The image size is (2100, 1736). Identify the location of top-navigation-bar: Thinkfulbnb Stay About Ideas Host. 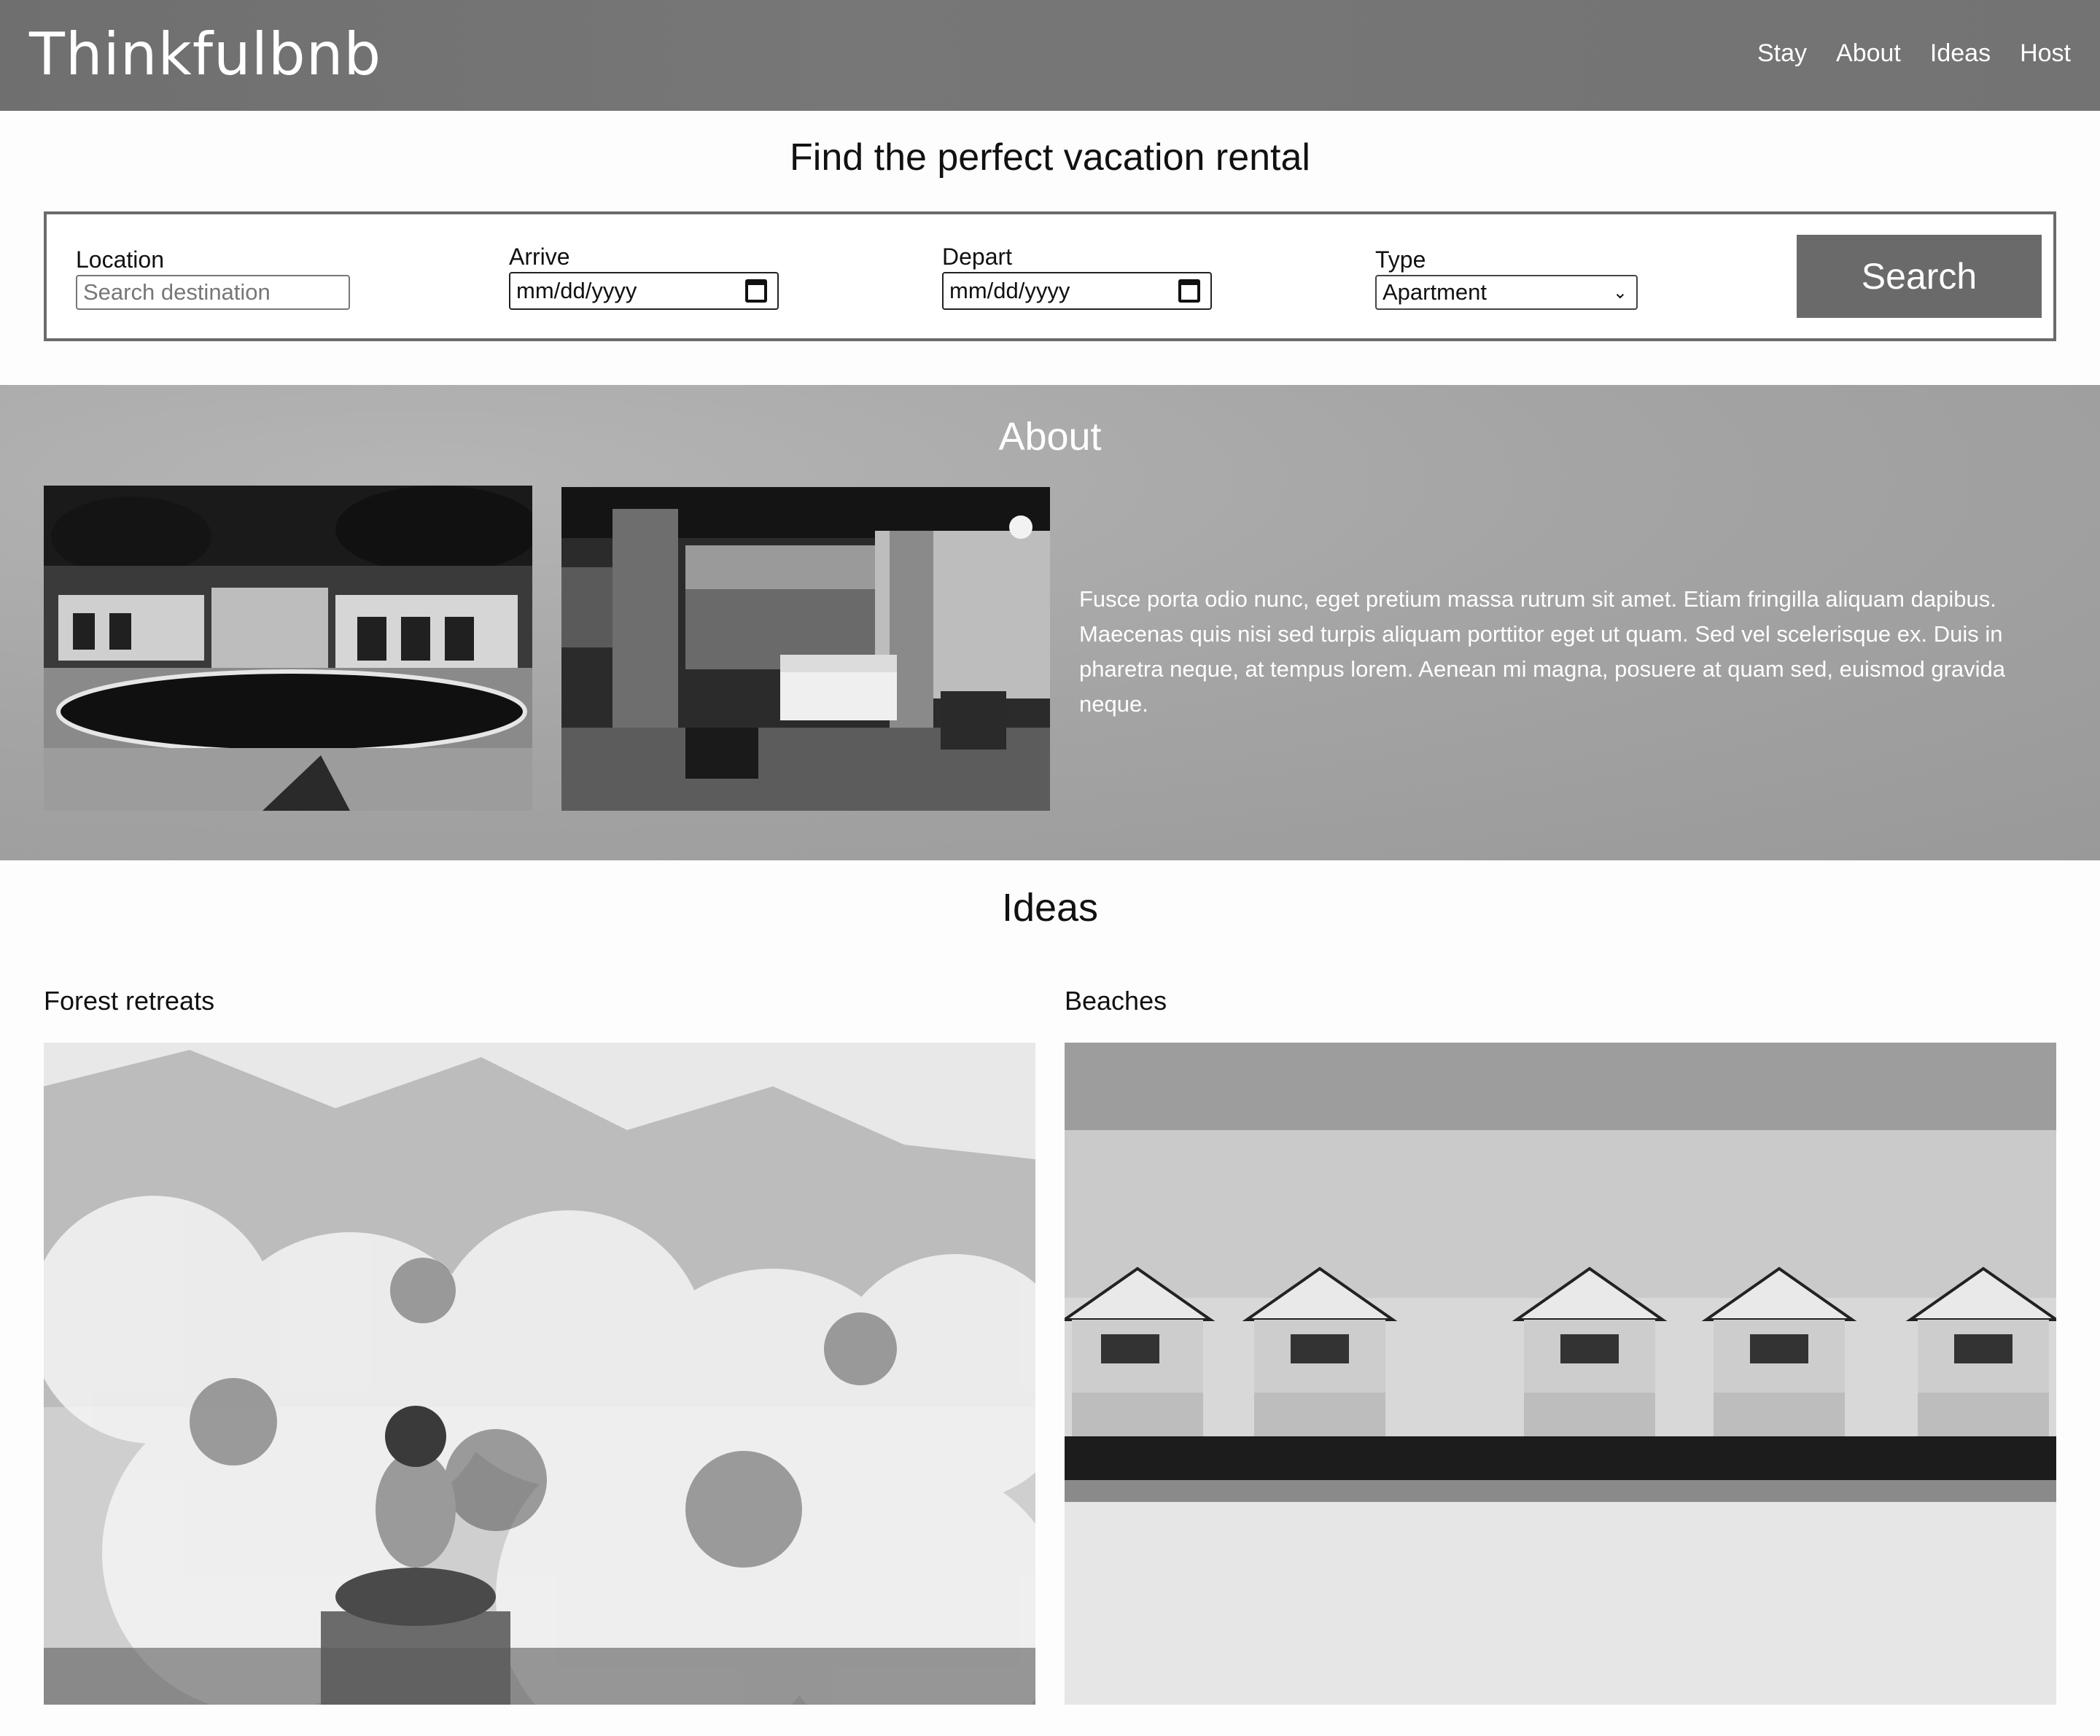
(1050, 55).